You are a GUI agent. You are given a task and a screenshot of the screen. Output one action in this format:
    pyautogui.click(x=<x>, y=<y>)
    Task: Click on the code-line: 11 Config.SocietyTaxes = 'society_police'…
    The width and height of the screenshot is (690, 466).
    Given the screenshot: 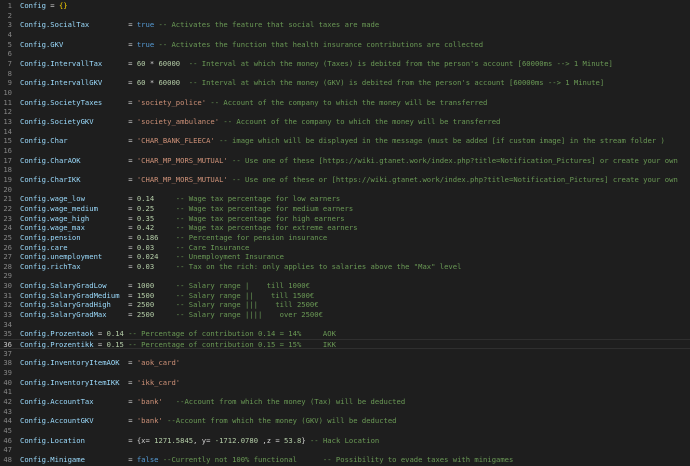 What is the action you would take?
    pyautogui.click(x=345, y=103)
    